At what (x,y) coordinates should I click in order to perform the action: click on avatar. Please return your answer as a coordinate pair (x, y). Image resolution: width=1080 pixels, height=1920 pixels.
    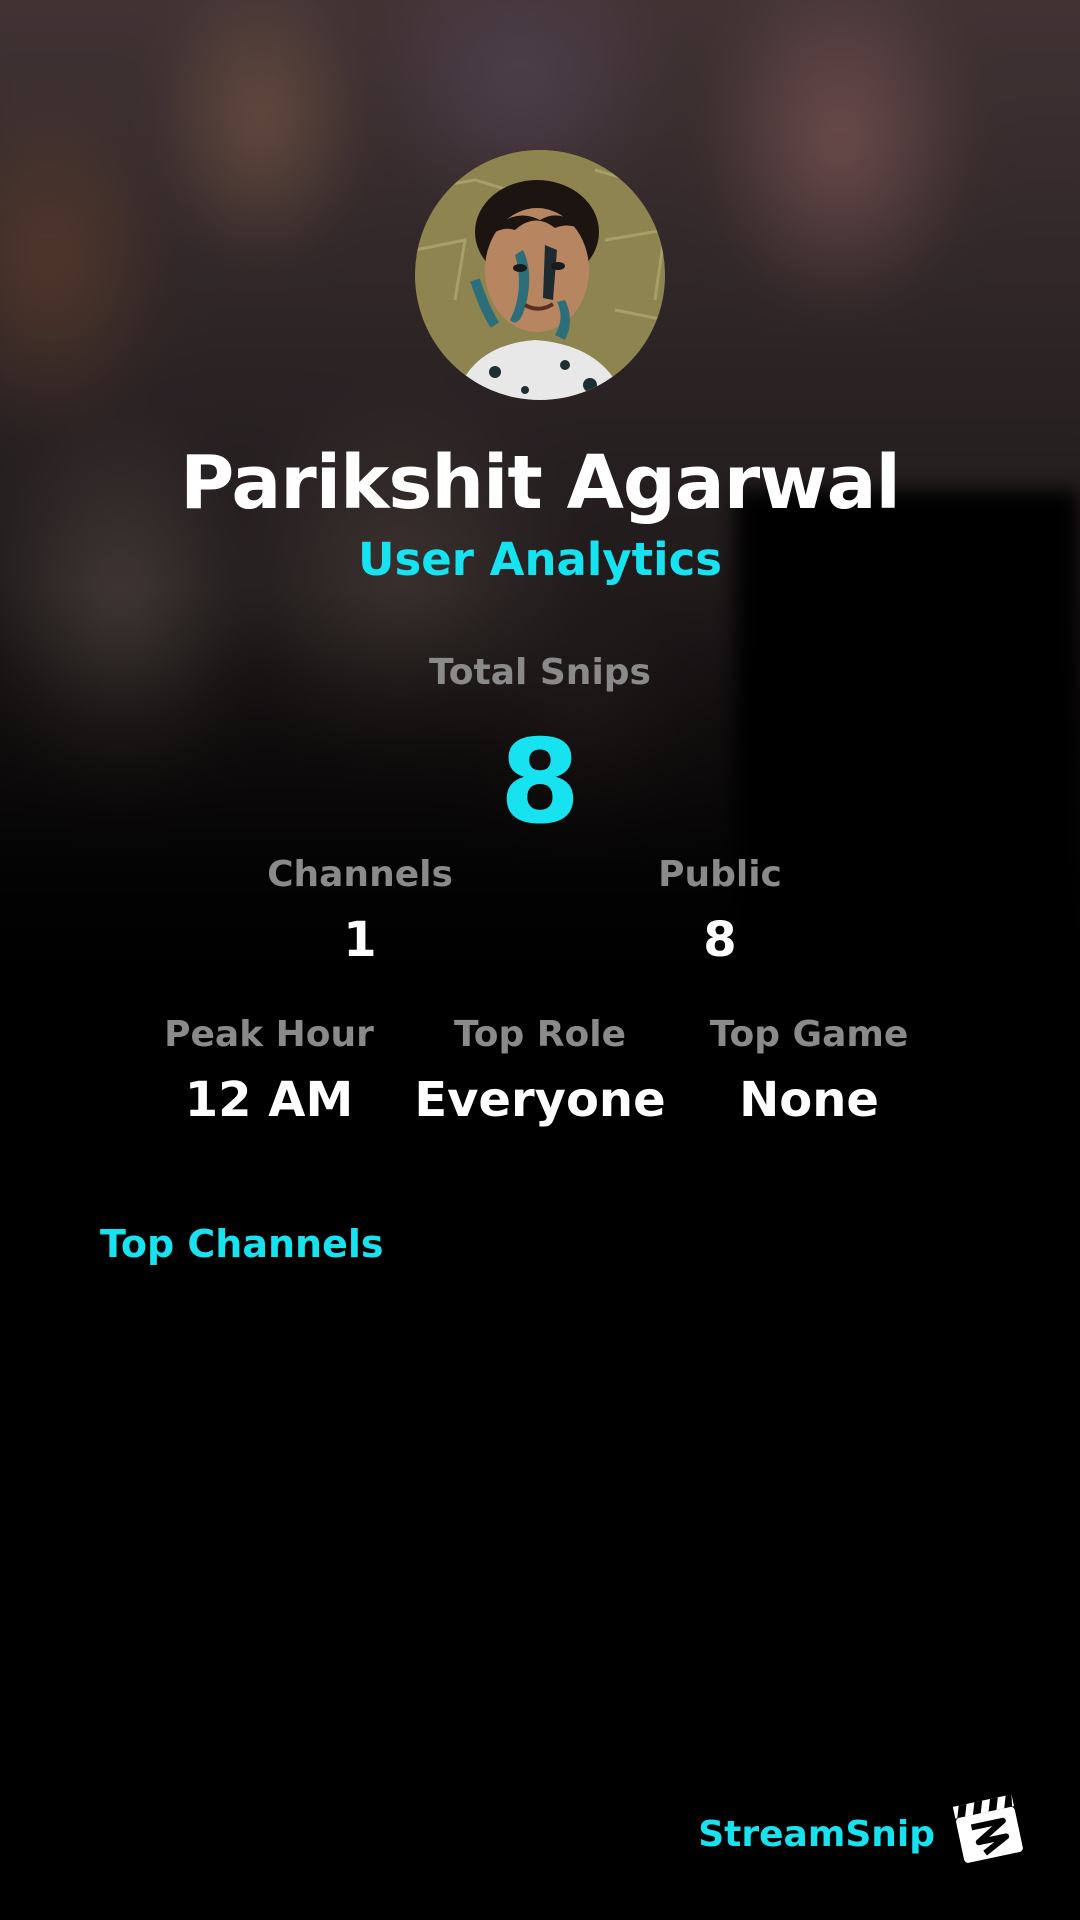
    Looking at the image, I should click on (540, 275).